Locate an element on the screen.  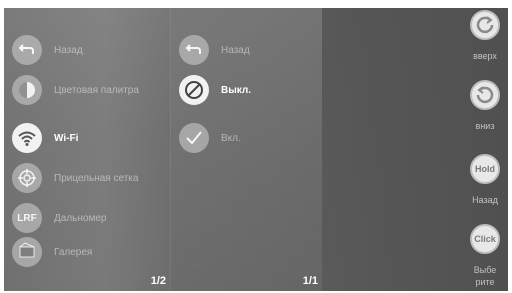
menu-item-wifi: Wi-Fi is located at coordinates (45, 138).